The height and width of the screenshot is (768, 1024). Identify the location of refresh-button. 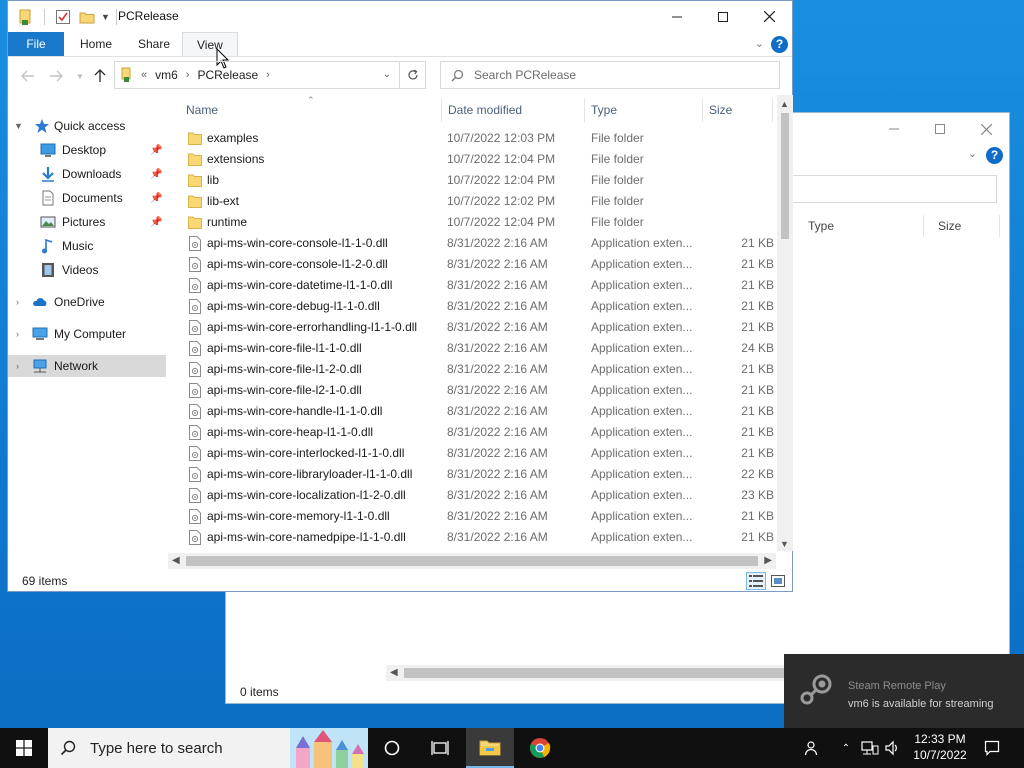
(413, 75).